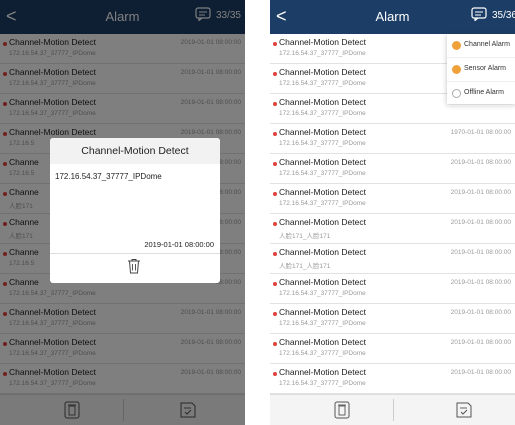 The height and width of the screenshot is (425, 515). I want to click on message-icon, so click(479, 14).